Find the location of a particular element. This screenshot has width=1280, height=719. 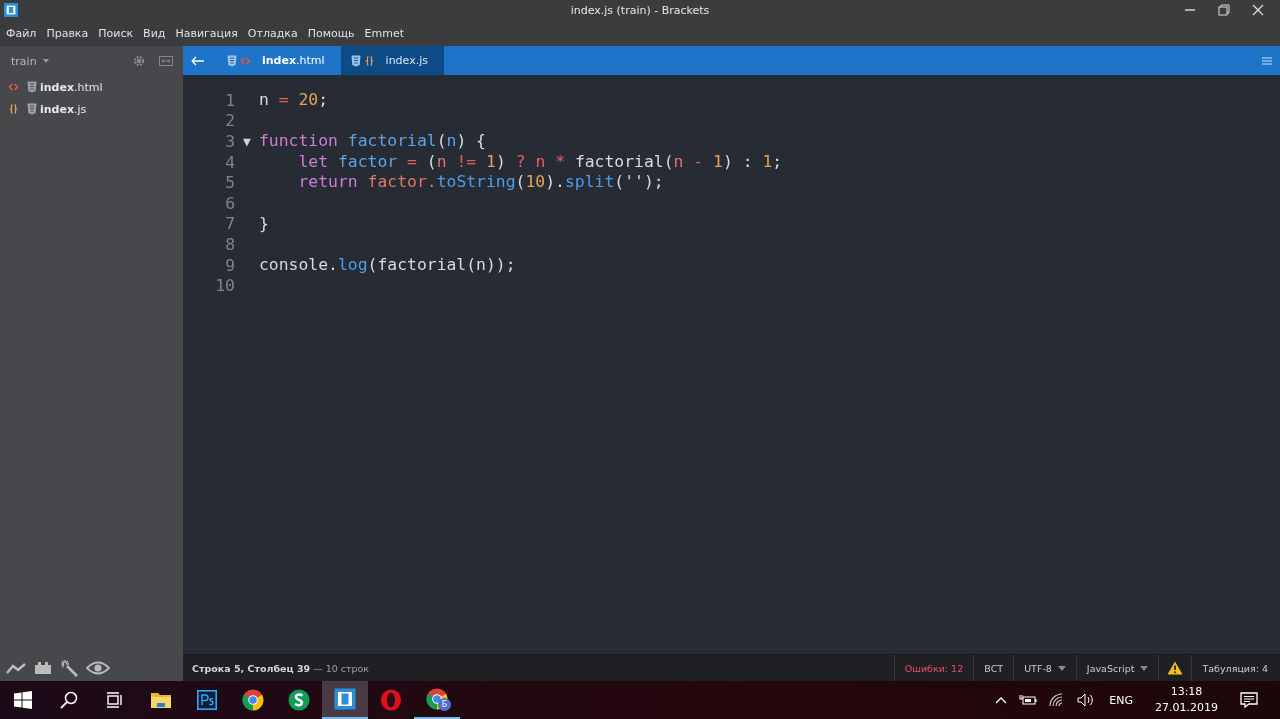

code-line: return factor.toString(10).split(''); is located at coordinates (480, 182).